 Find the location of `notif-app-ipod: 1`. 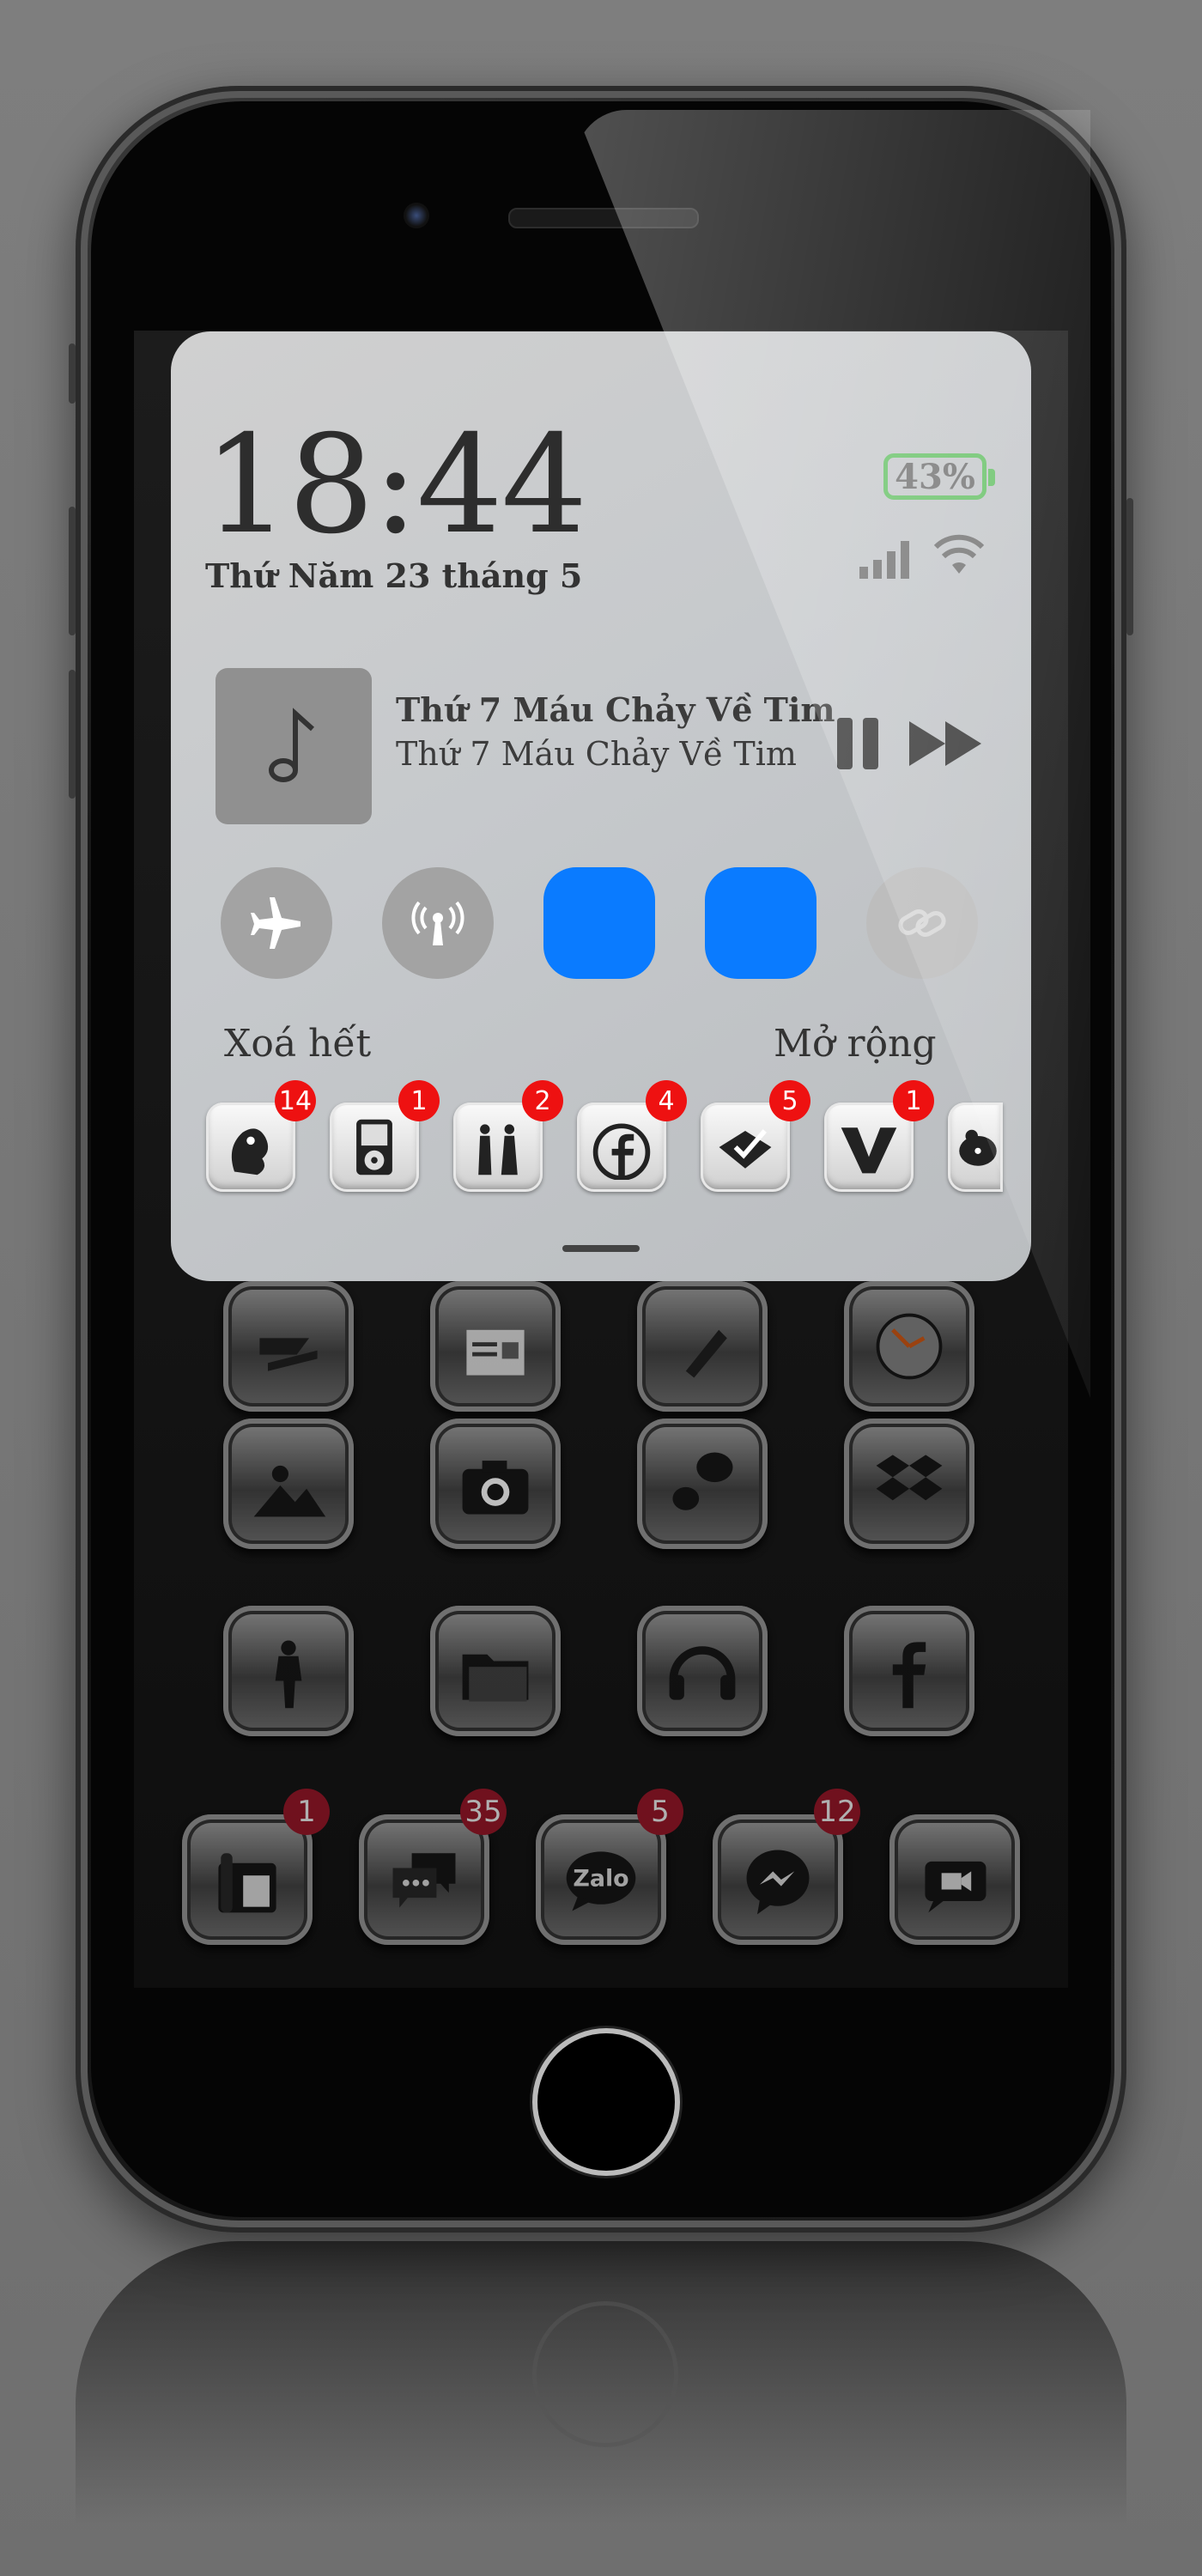

notif-app-ipod: 1 is located at coordinates (385, 1136).